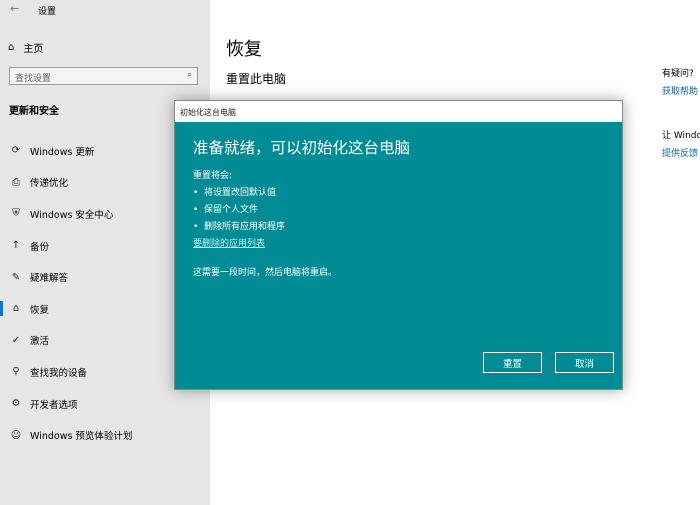 This screenshot has height=505, width=700. I want to click on backup-icon: ↑, so click(16, 246).